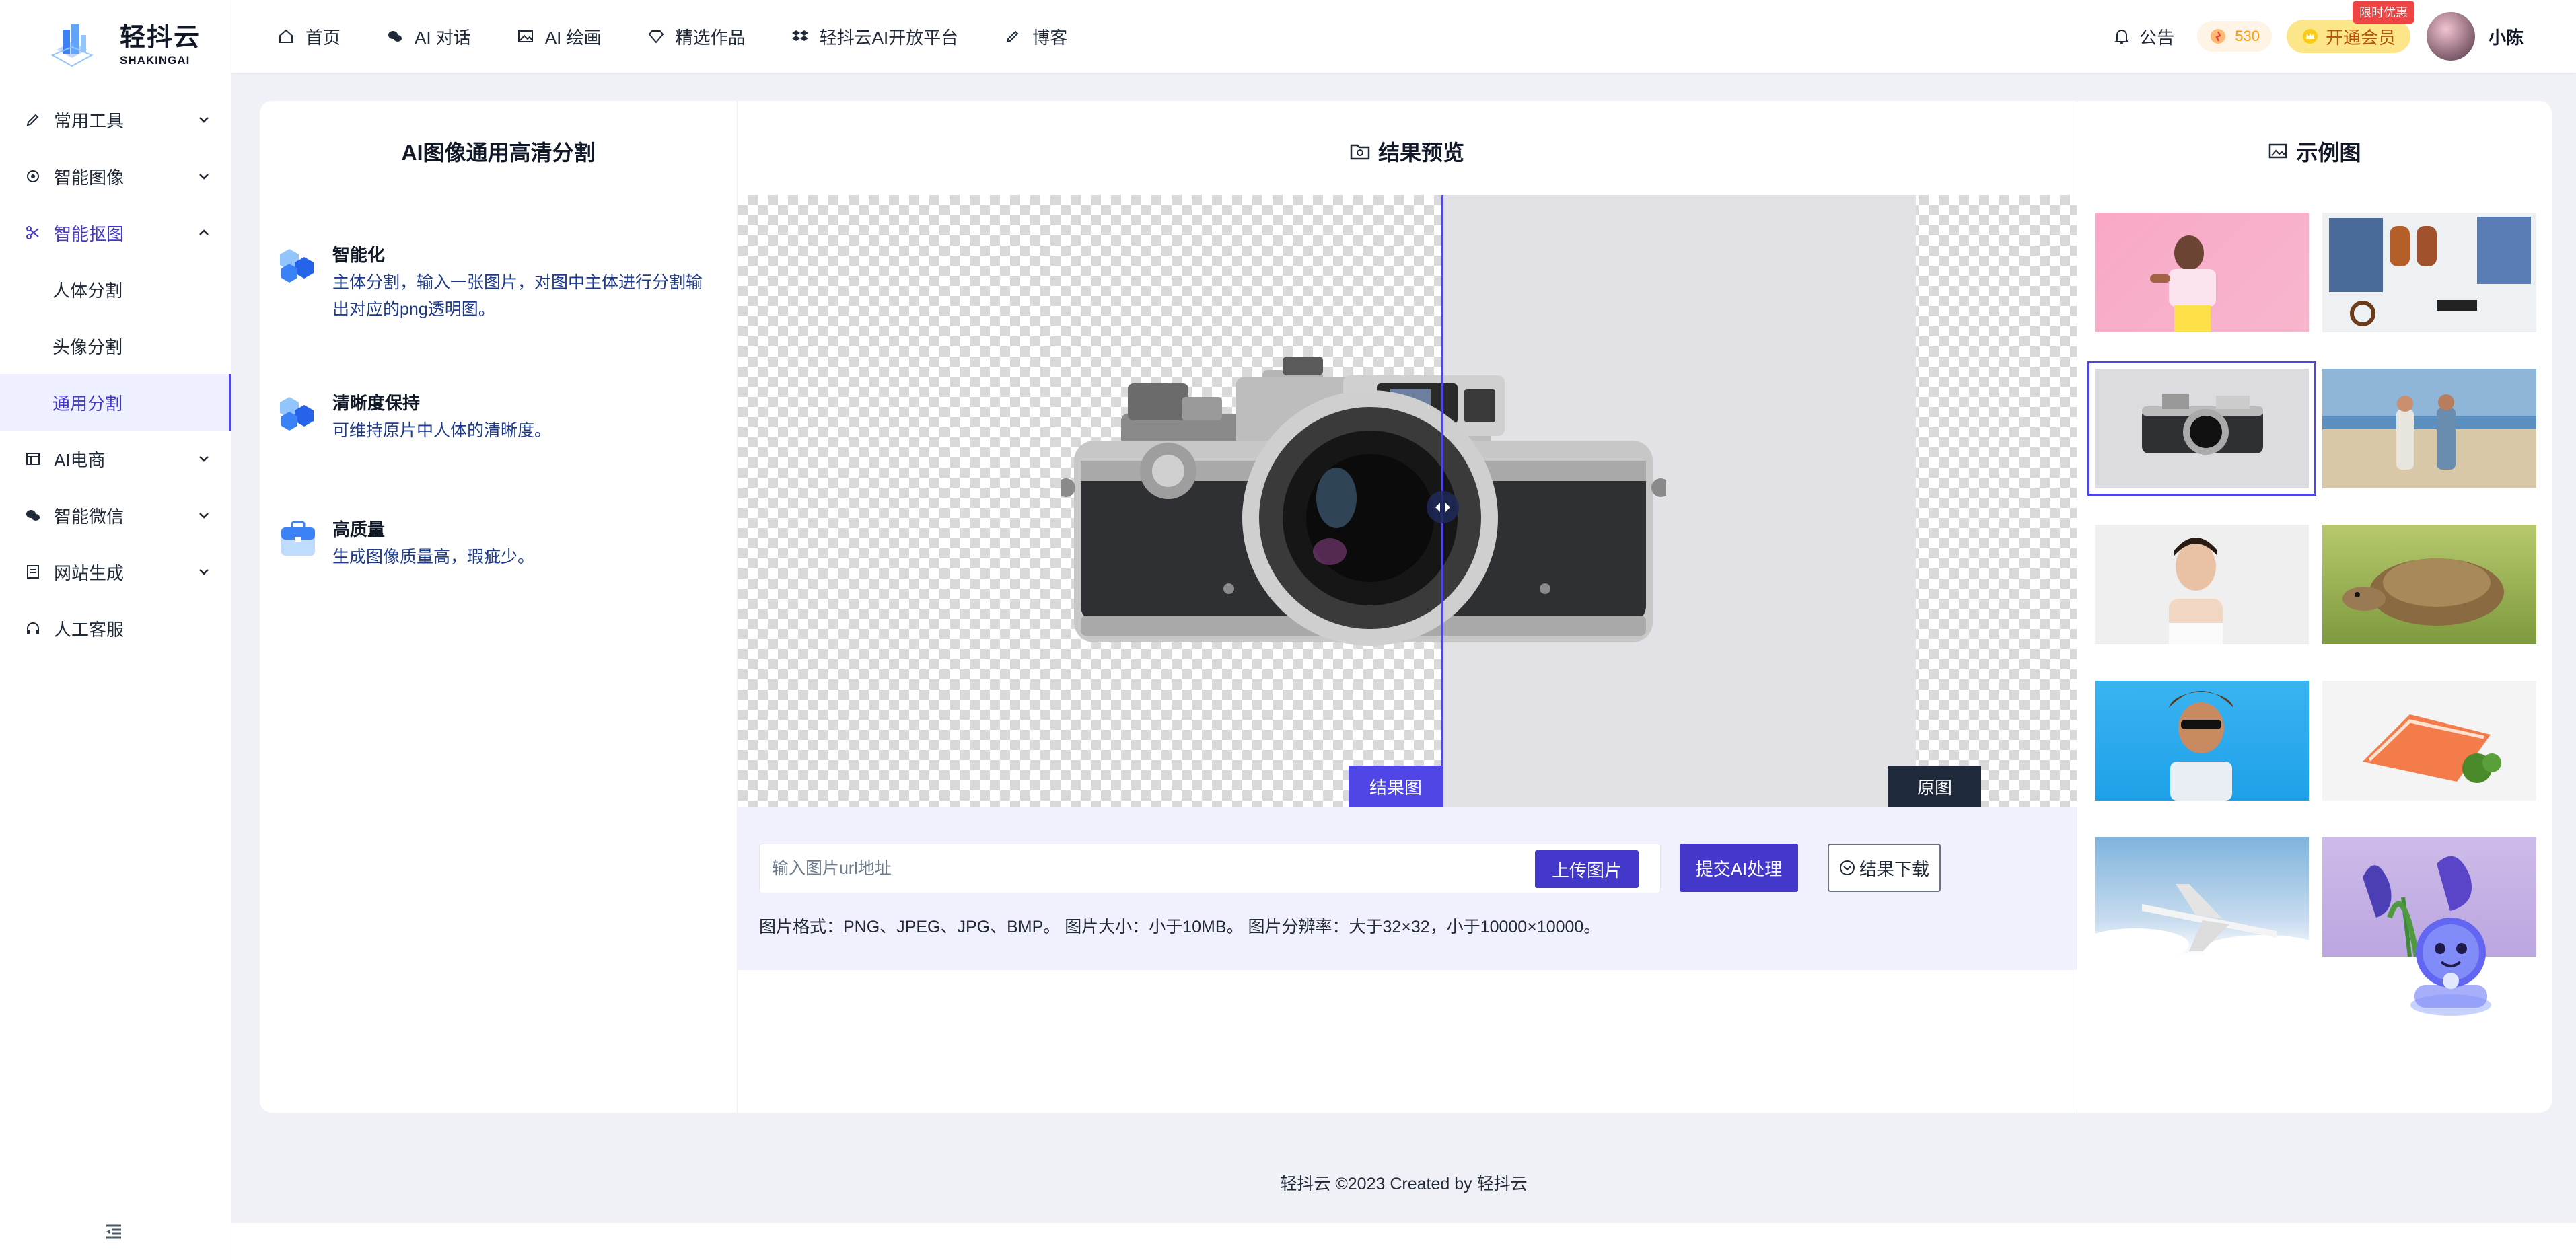  I want to click on assistant-mascot-icon, so click(2451, 964).